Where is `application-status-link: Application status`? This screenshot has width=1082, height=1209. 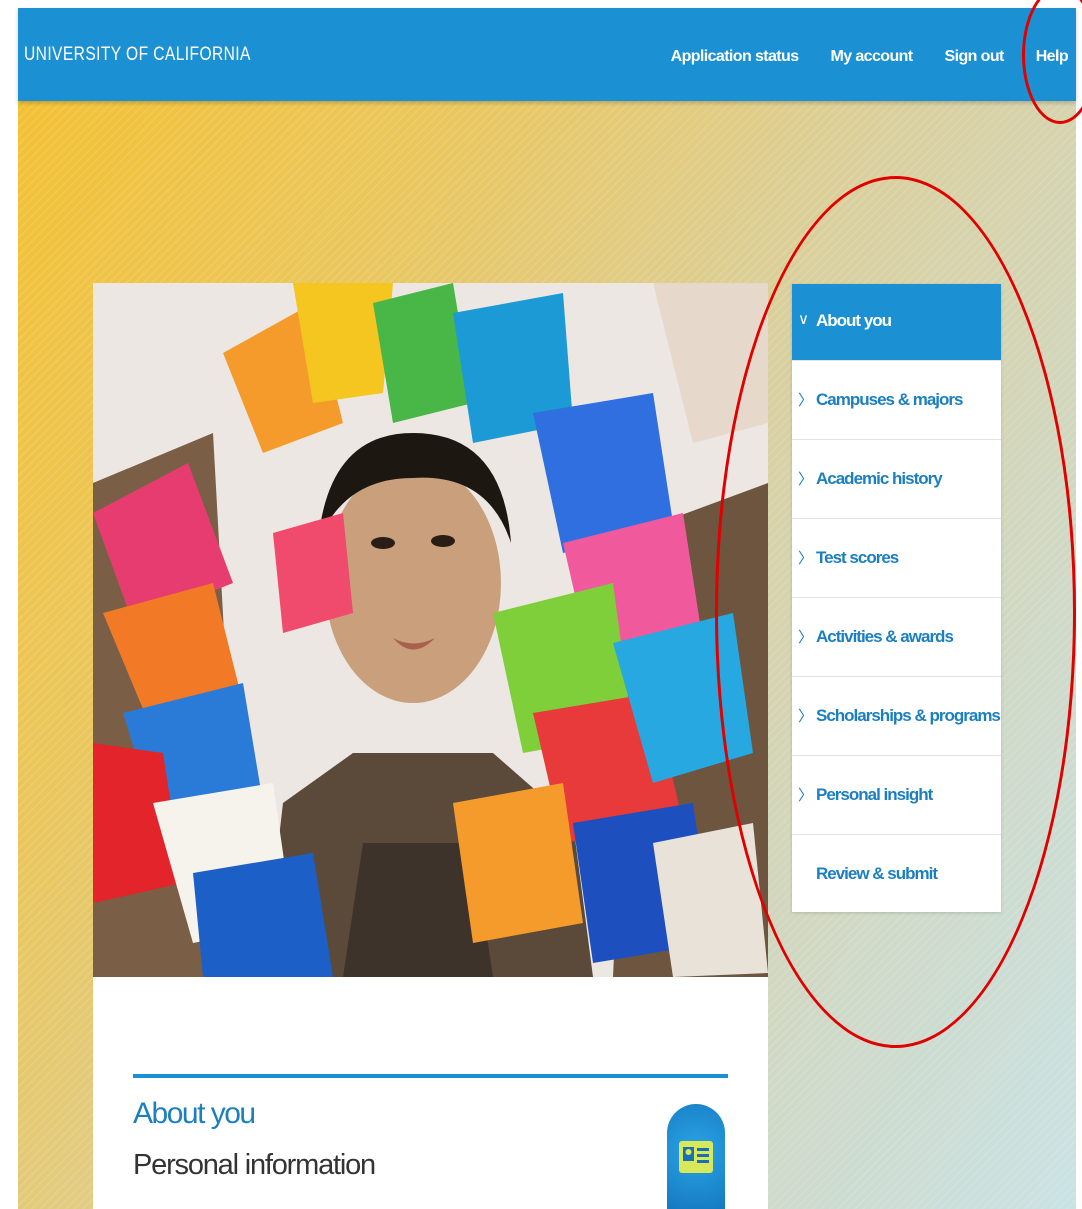
application-status-link: Application status is located at coordinates (735, 57).